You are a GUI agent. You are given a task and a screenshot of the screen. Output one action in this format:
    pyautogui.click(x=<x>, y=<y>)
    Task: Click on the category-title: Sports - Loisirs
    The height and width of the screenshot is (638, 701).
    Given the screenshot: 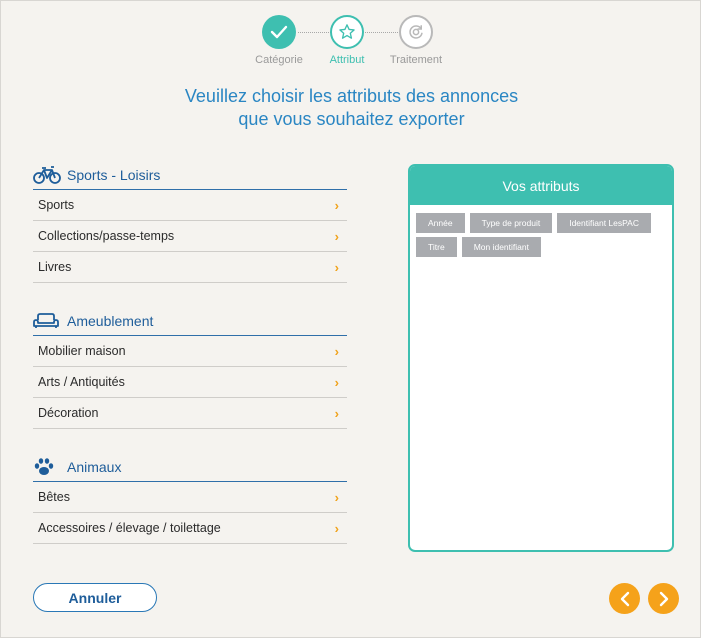 What is the action you would take?
    pyautogui.click(x=114, y=175)
    